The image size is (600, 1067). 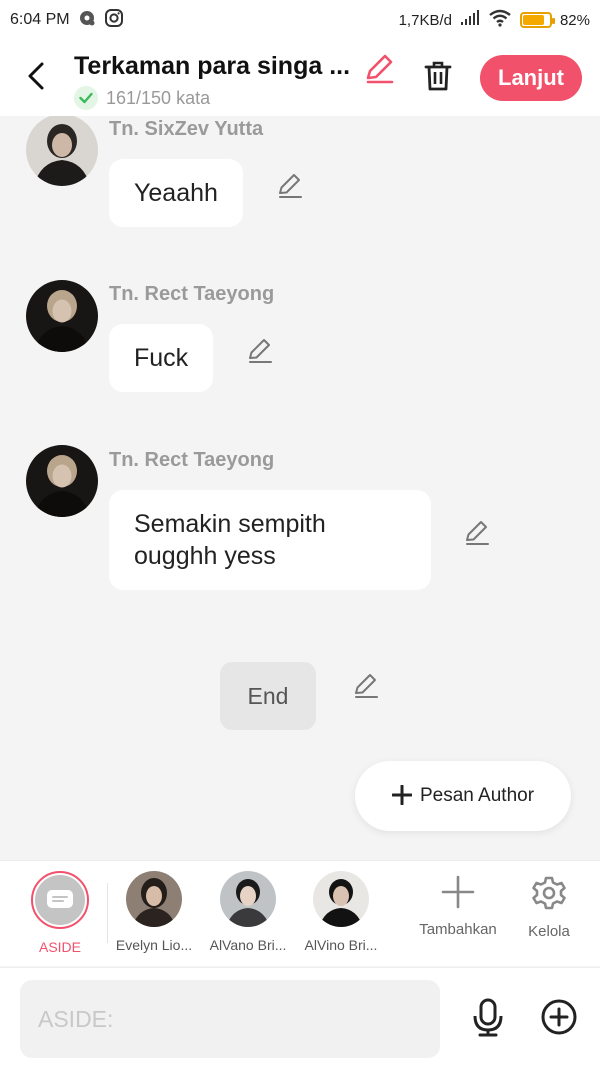 I want to click on message-bubble: Semakin sempith ougghh yess, so click(x=270, y=540).